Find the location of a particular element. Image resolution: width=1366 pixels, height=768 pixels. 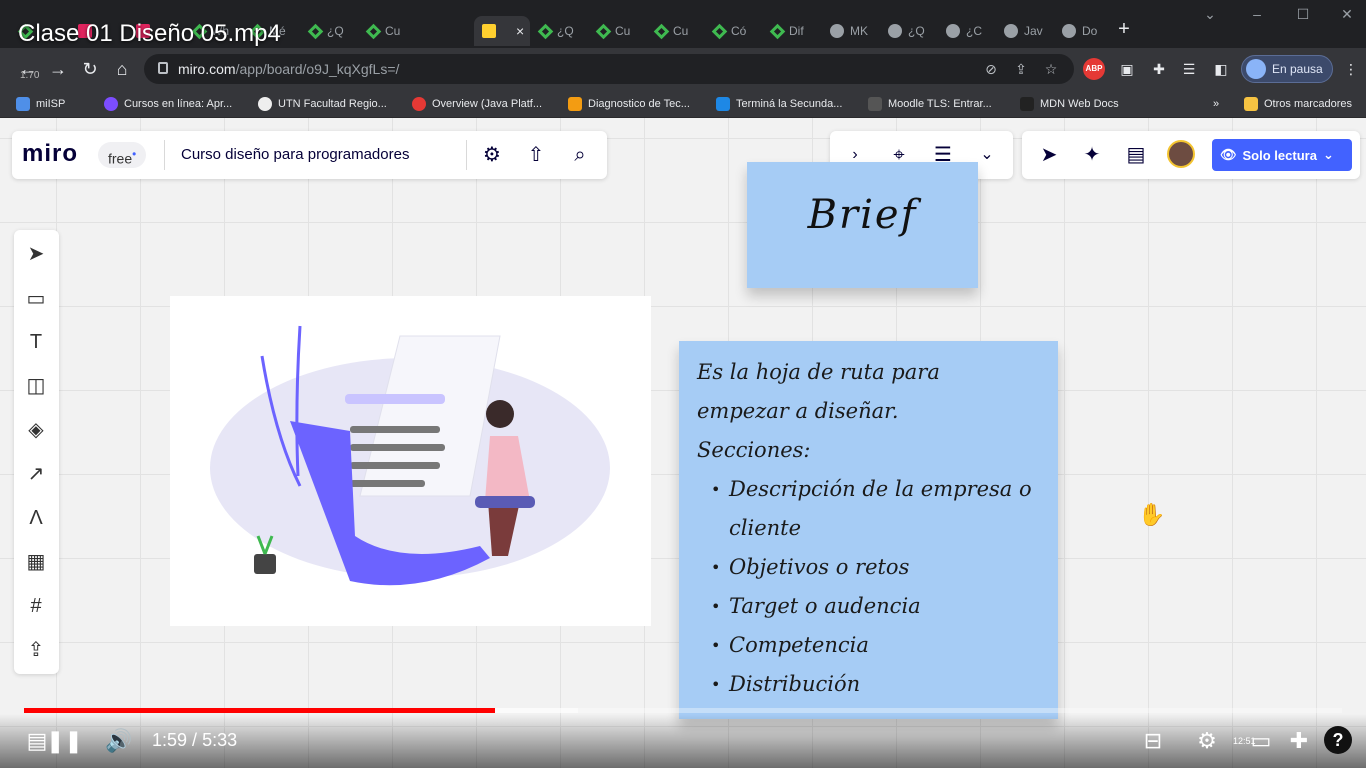

tab-label: Cu is located at coordinates (623, 31).